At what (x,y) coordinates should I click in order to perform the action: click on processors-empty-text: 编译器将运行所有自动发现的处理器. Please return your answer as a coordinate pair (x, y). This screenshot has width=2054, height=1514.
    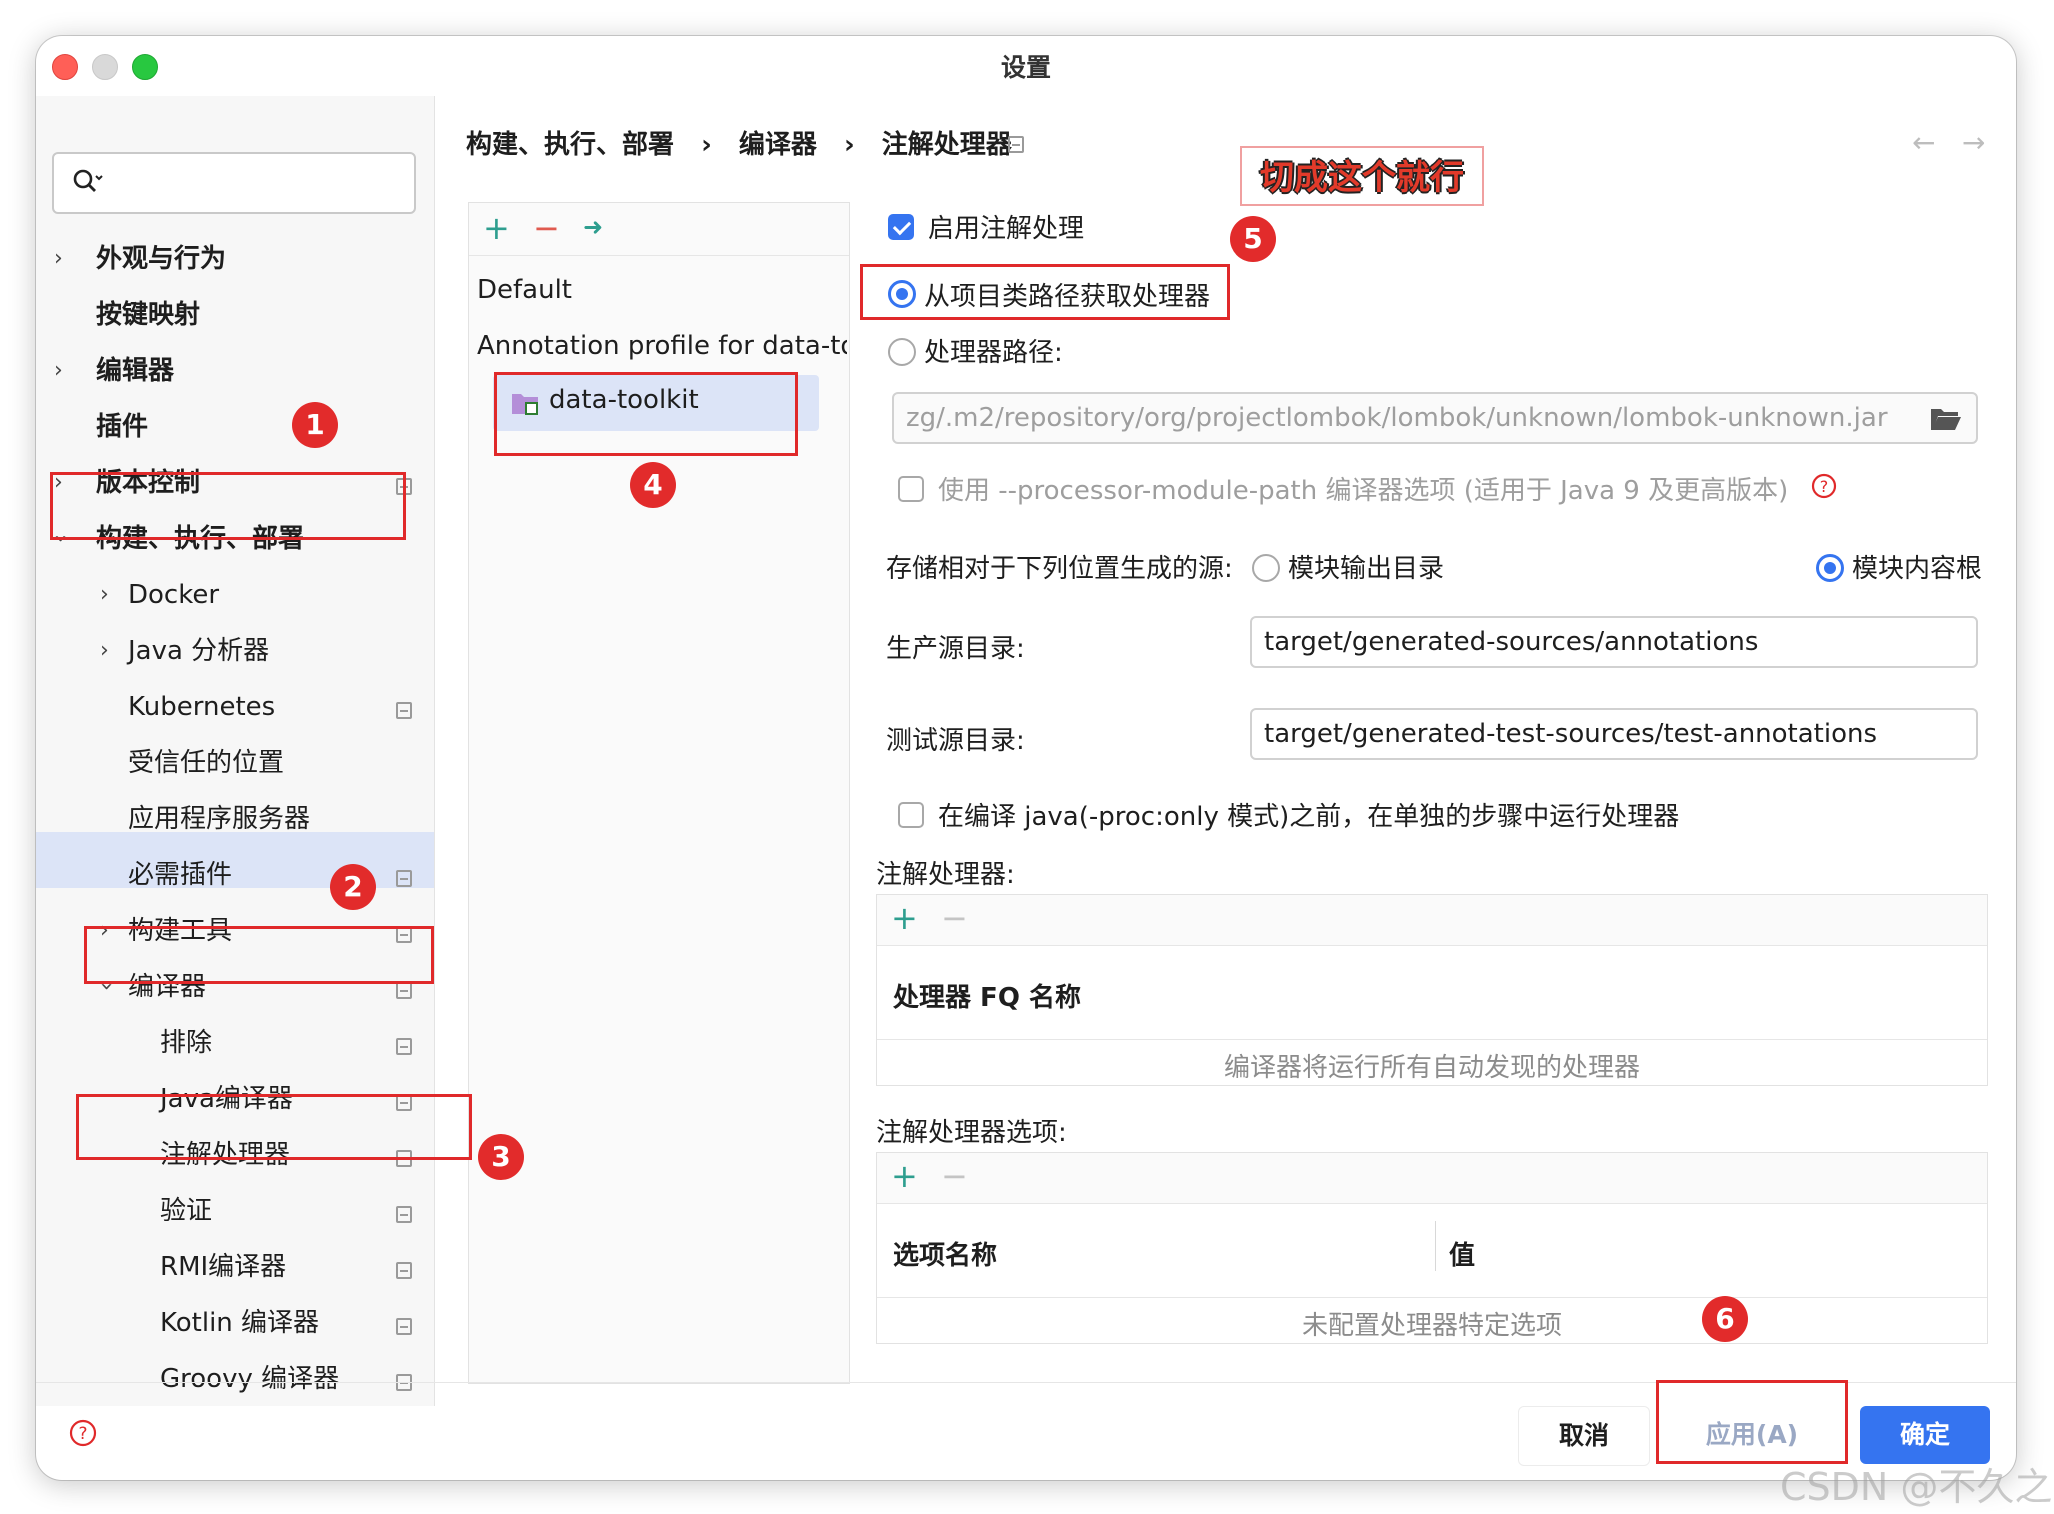
    Looking at the image, I should click on (1431, 1068).